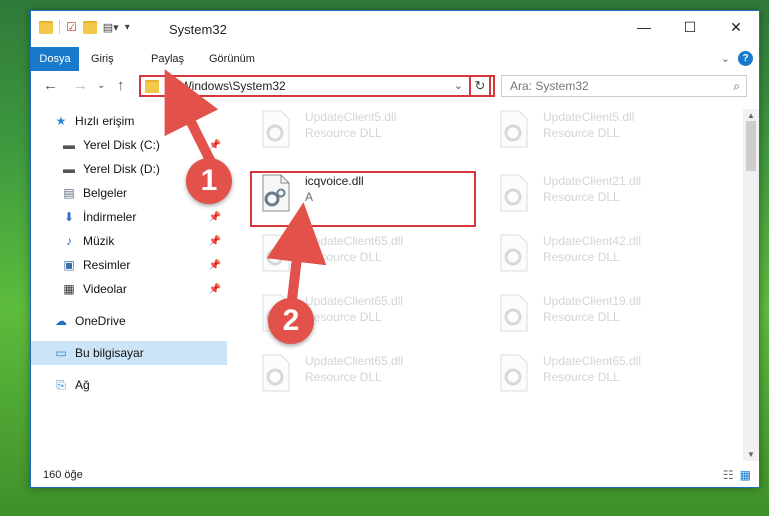 Image resolution: width=769 pixels, height=516 pixels. Describe the element at coordinates (129, 321) in the screenshot. I see `sidebar-item-onedrive: ☁ OneDrive` at that location.